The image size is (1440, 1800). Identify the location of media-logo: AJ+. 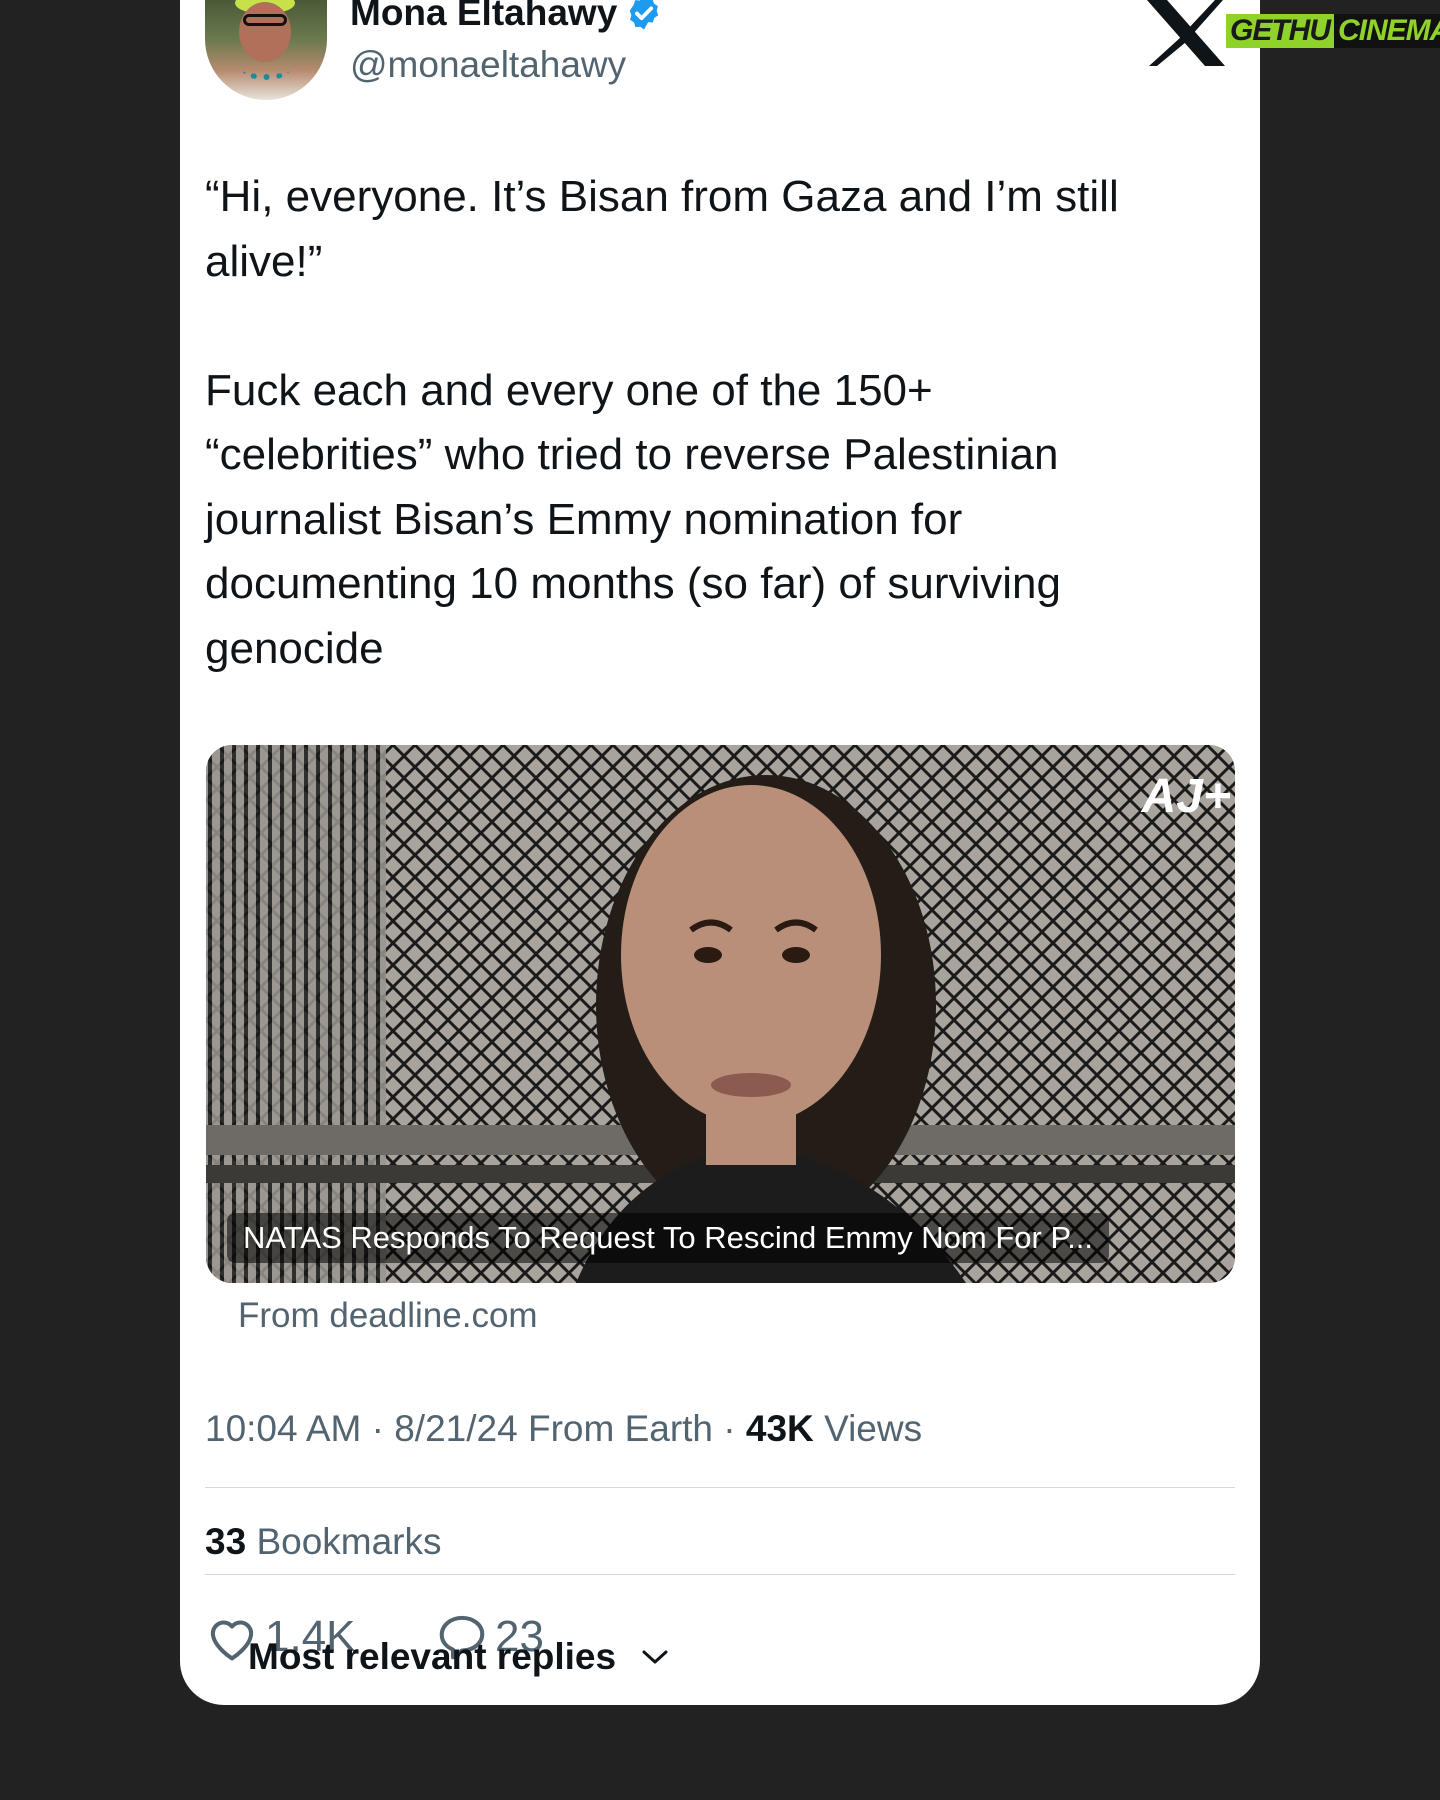
(1186, 796).